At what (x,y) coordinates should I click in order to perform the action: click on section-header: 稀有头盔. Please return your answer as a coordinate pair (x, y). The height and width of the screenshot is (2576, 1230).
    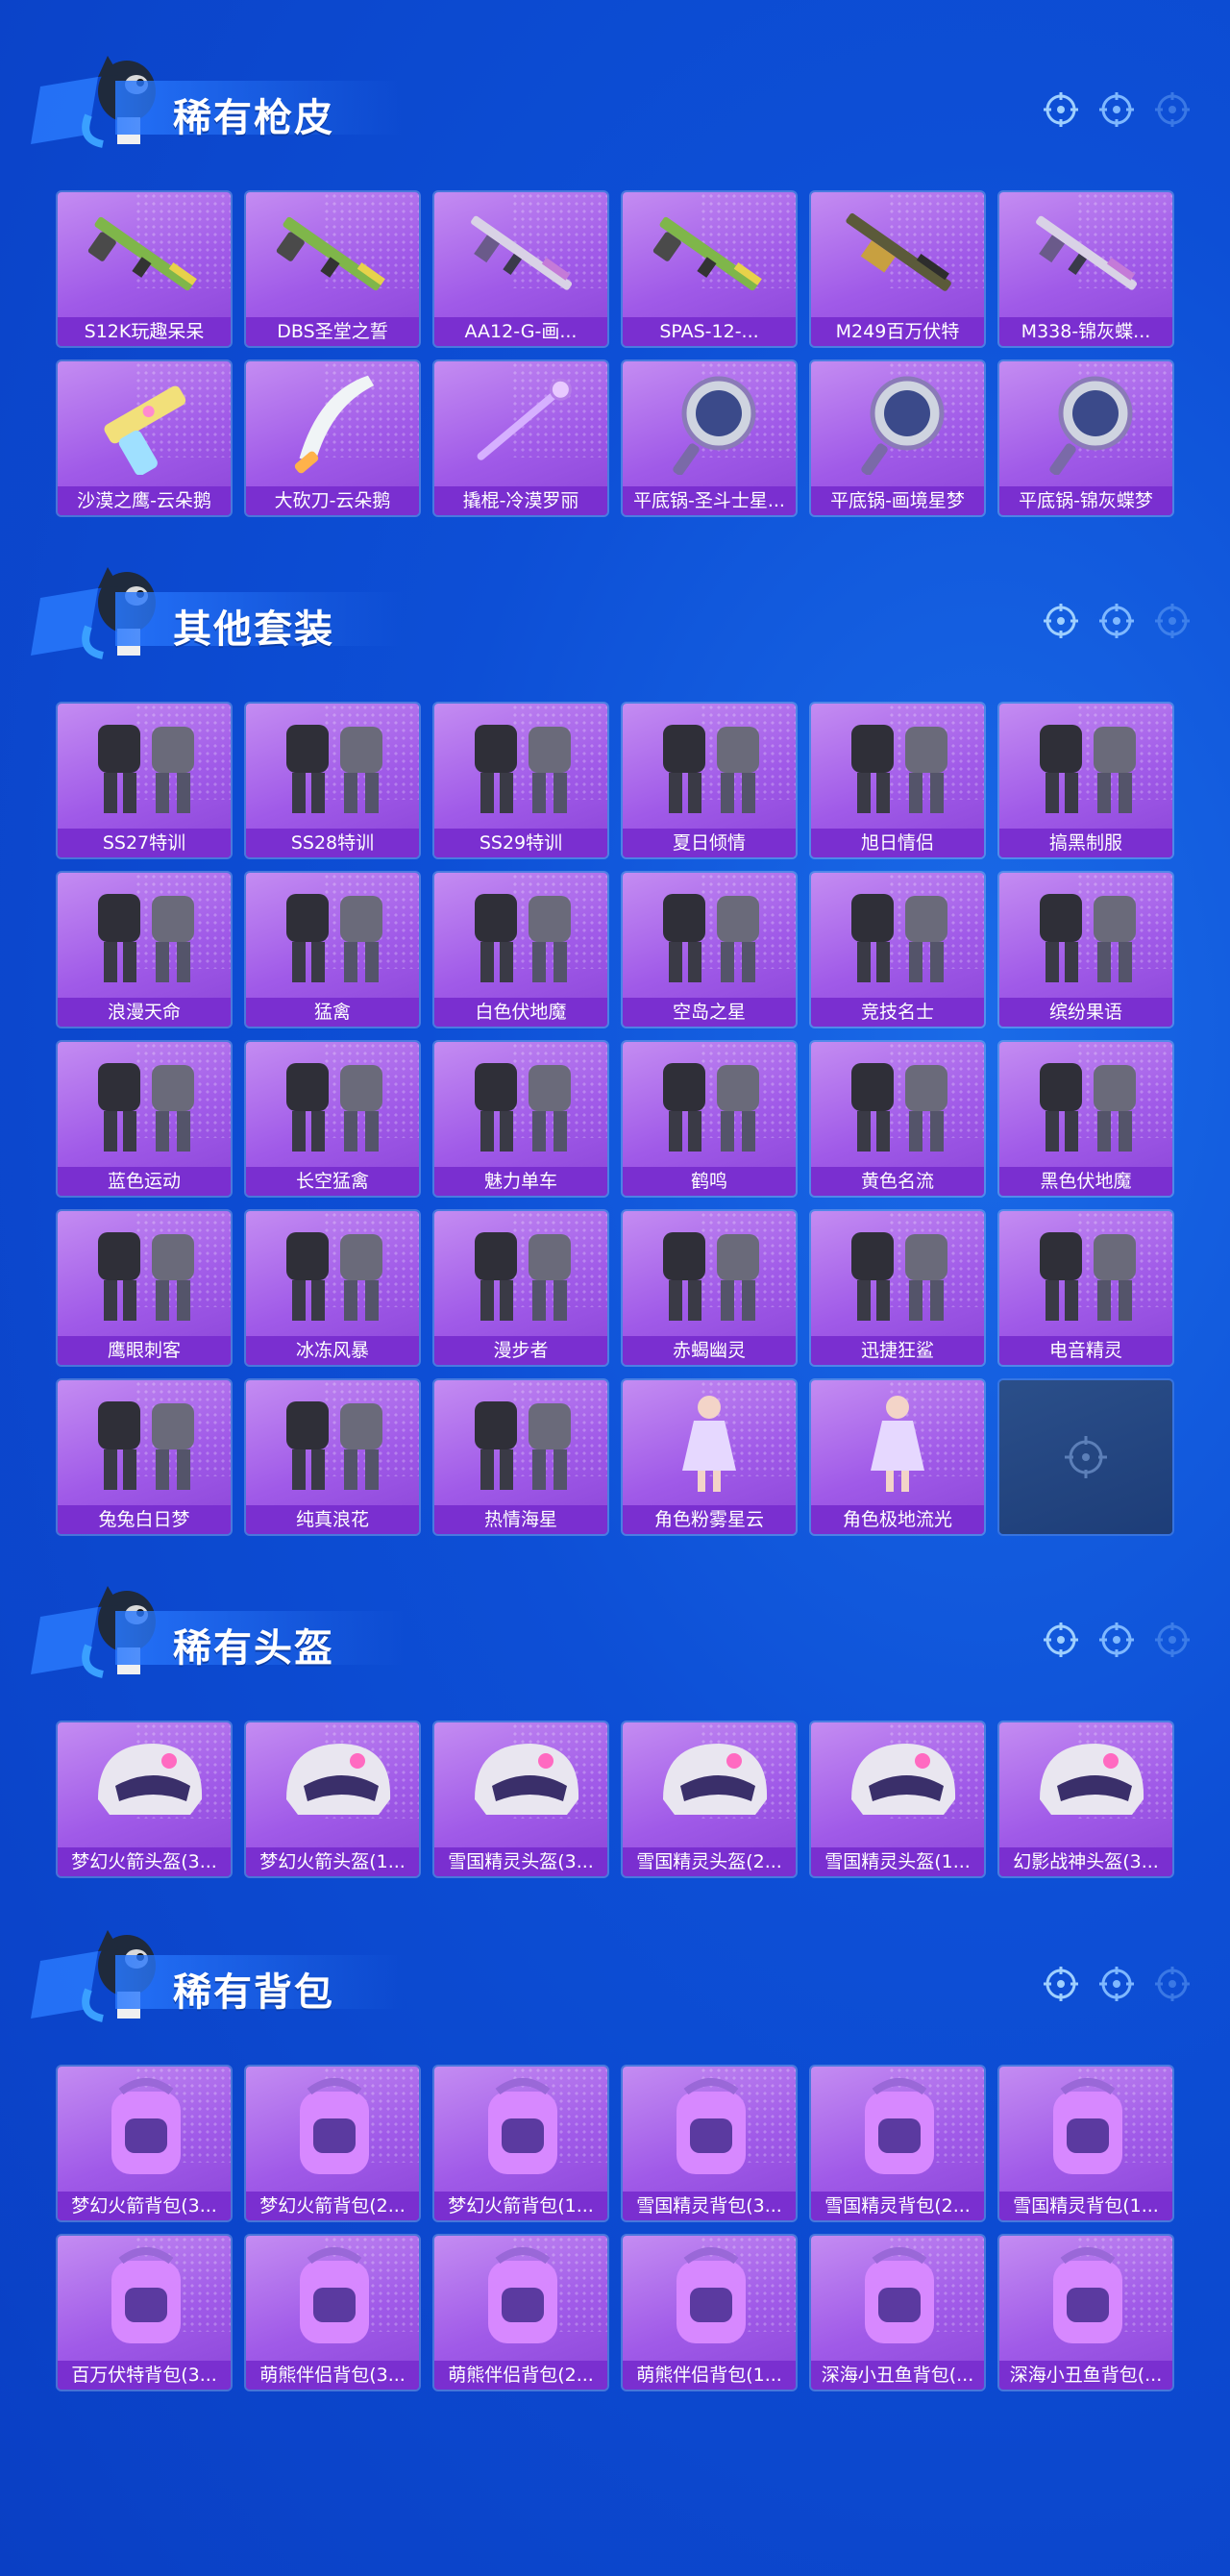
    Looking at the image, I should click on (615, 1631).